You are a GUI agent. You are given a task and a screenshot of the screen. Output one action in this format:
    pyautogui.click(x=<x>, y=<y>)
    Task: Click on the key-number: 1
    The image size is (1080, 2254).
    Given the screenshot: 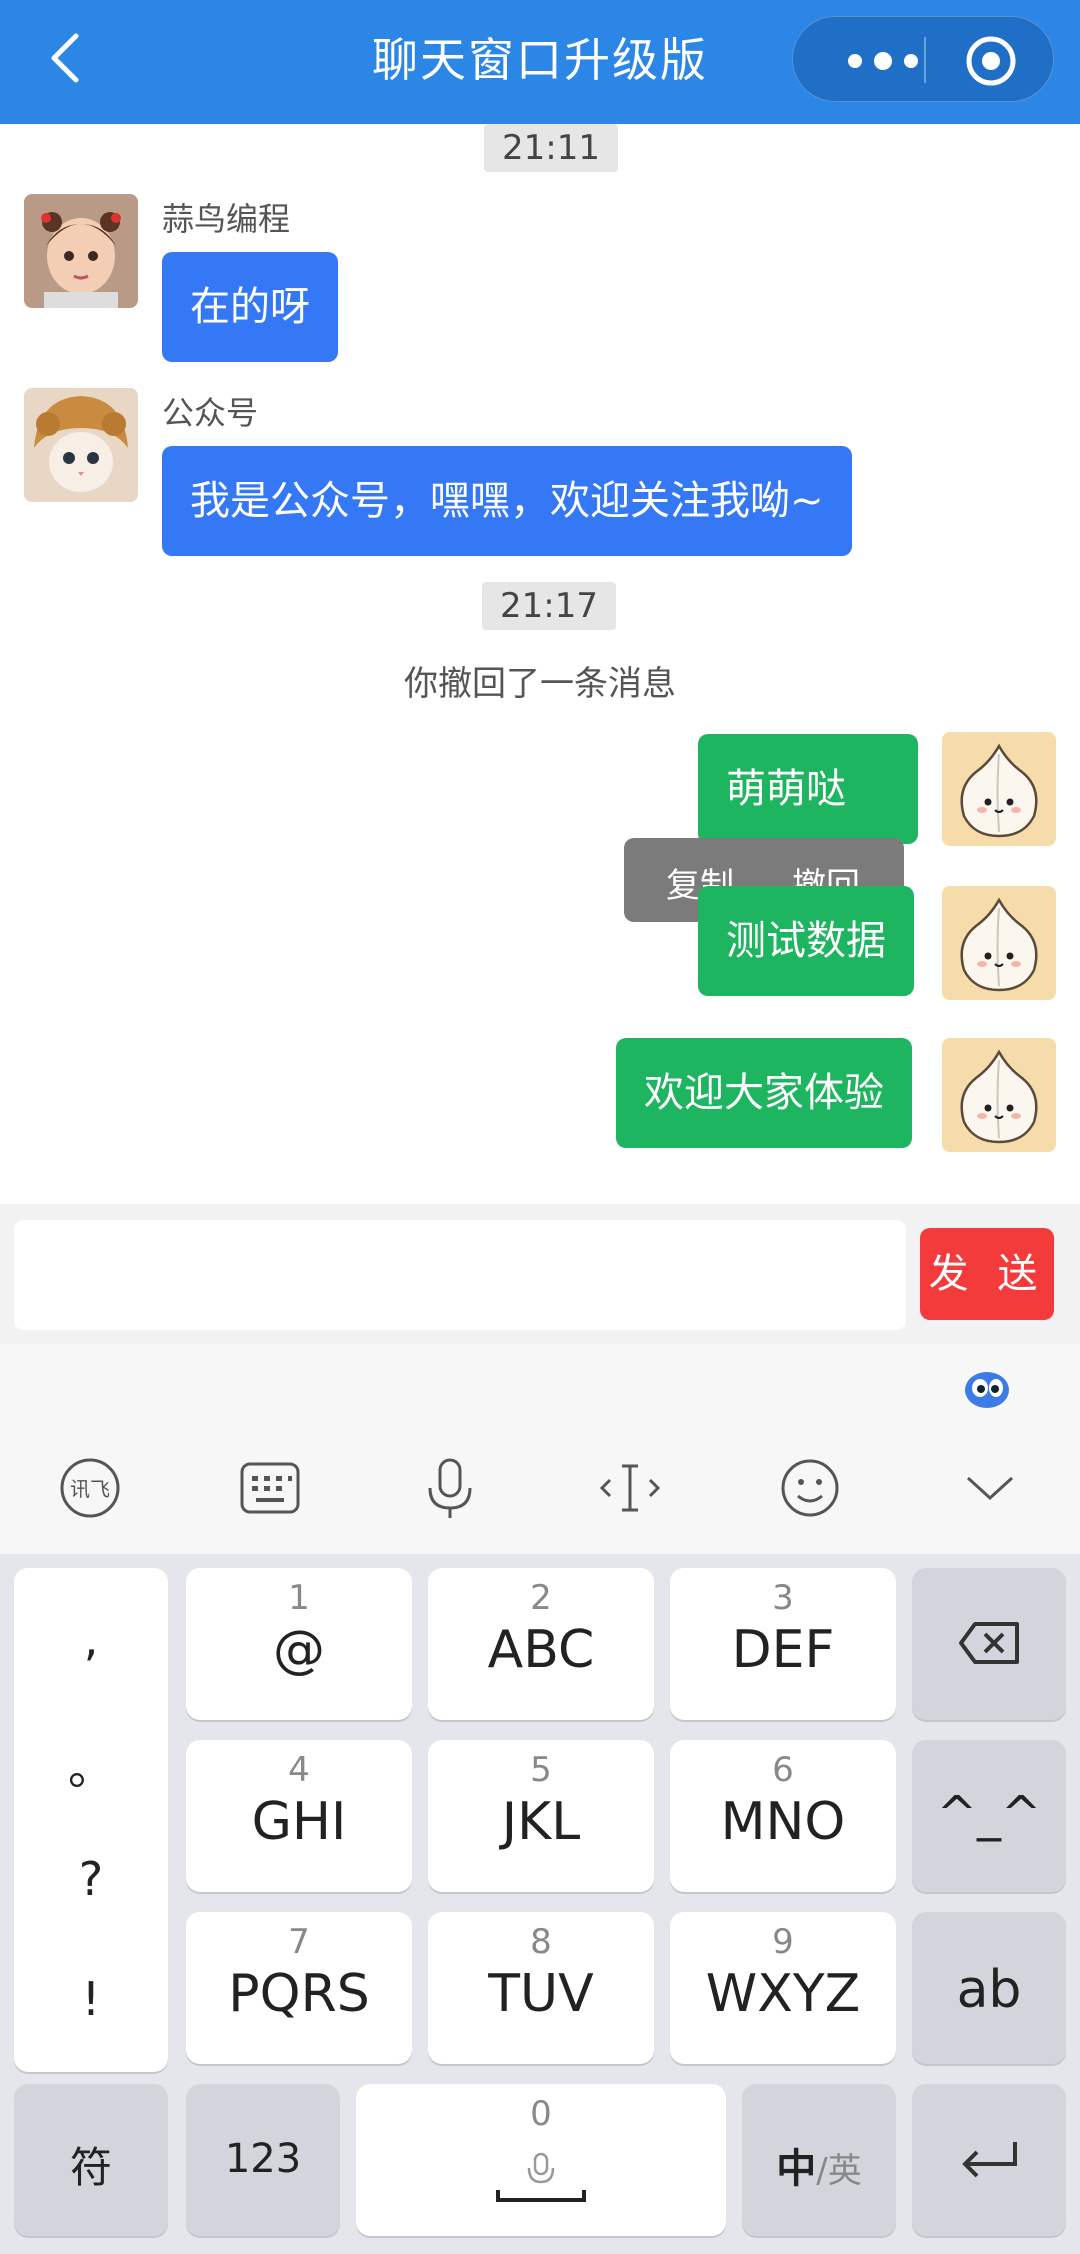 What is the action you would take?
    pyautogui.click(x=299, y=1598)
    